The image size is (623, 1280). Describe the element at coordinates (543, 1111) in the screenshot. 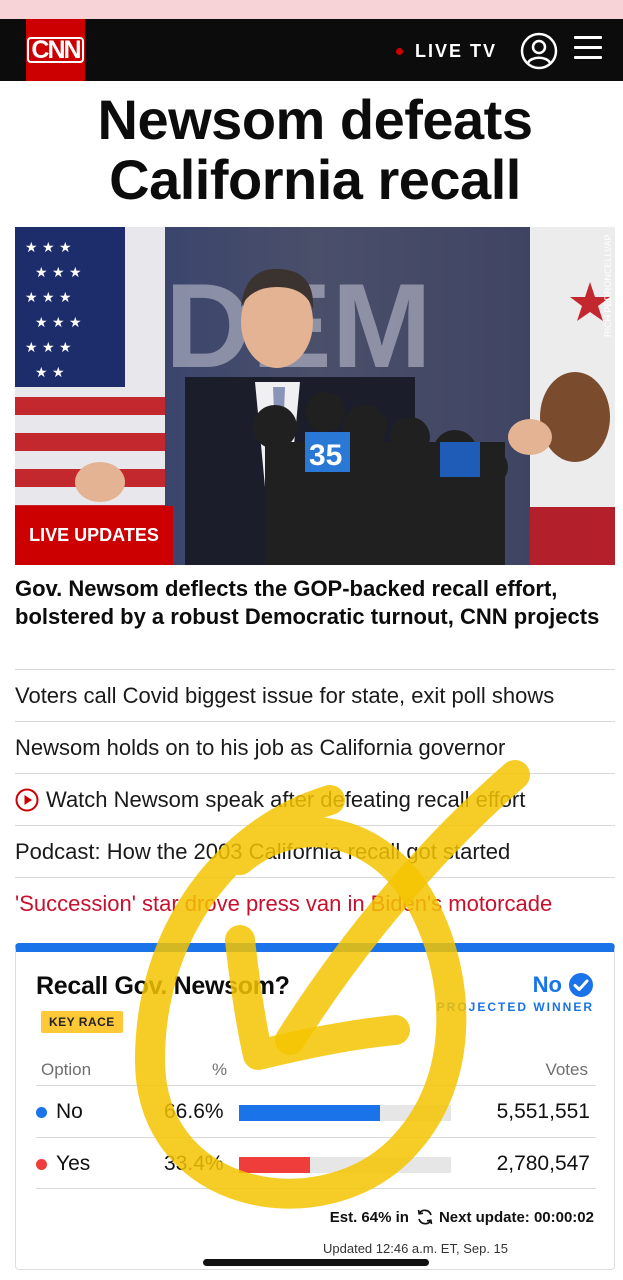

I see `option-votes: 5,551,551` at that location.